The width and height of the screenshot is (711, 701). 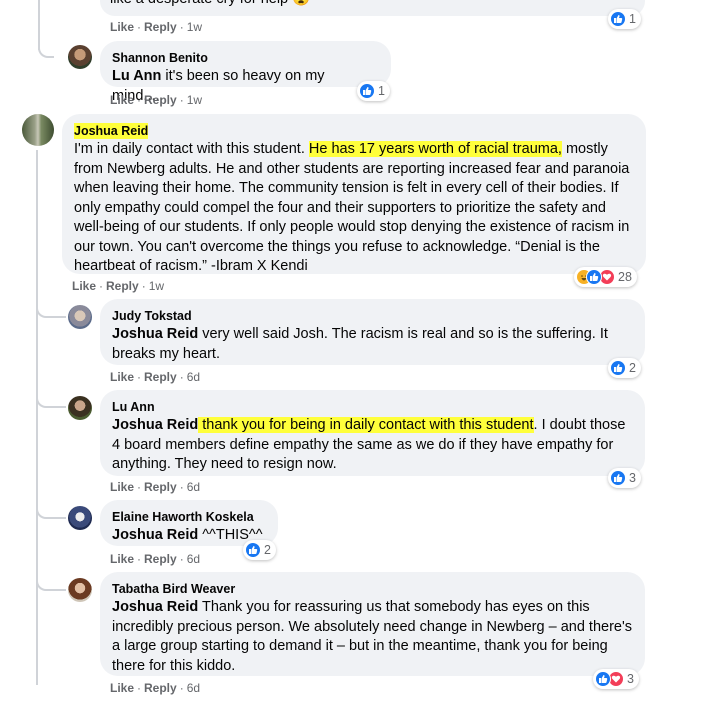 What do you see at coordinates (191, 149) in the screenshot?
I see `comment-text: I'm in daily contact with this student.` at bounding box center [191, 149].